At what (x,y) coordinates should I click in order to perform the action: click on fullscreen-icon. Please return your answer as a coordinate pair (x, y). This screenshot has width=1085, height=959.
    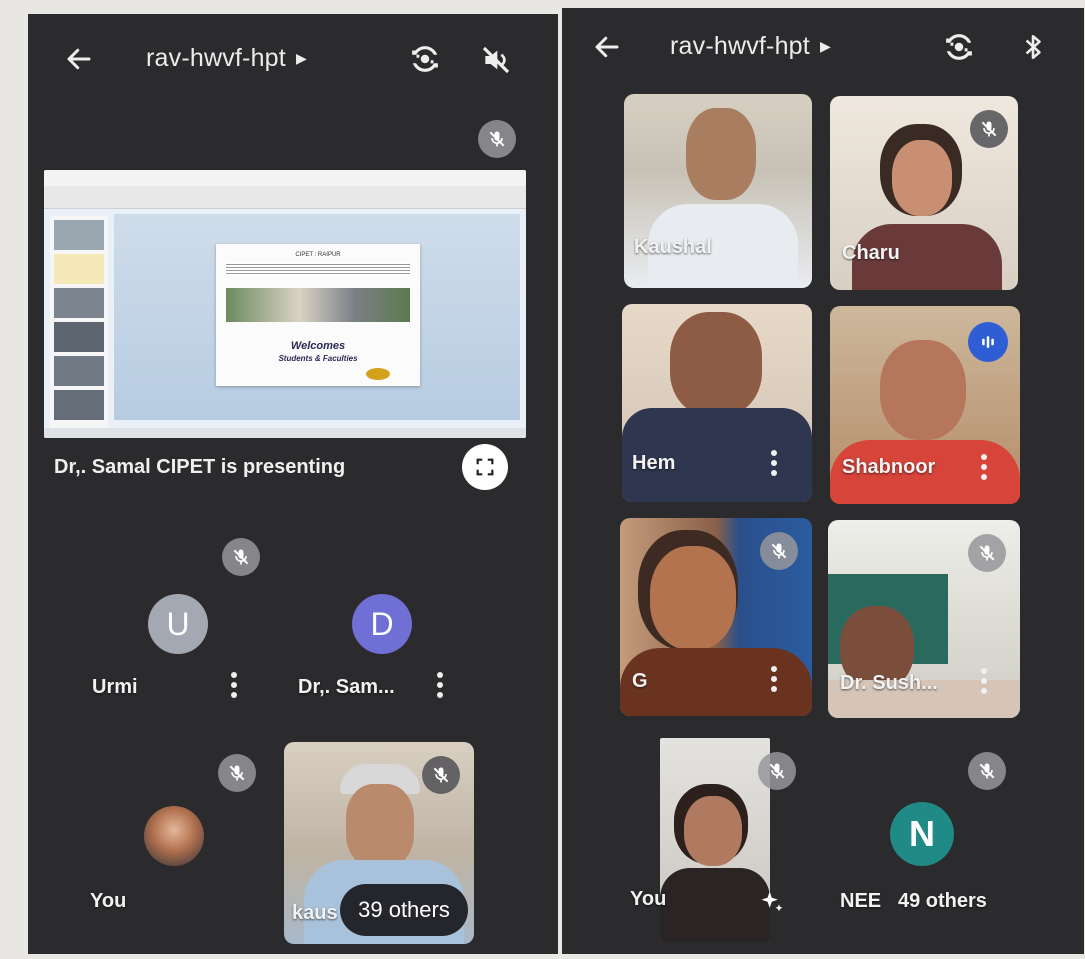
    Looking at the image, I should click on (485, 467).